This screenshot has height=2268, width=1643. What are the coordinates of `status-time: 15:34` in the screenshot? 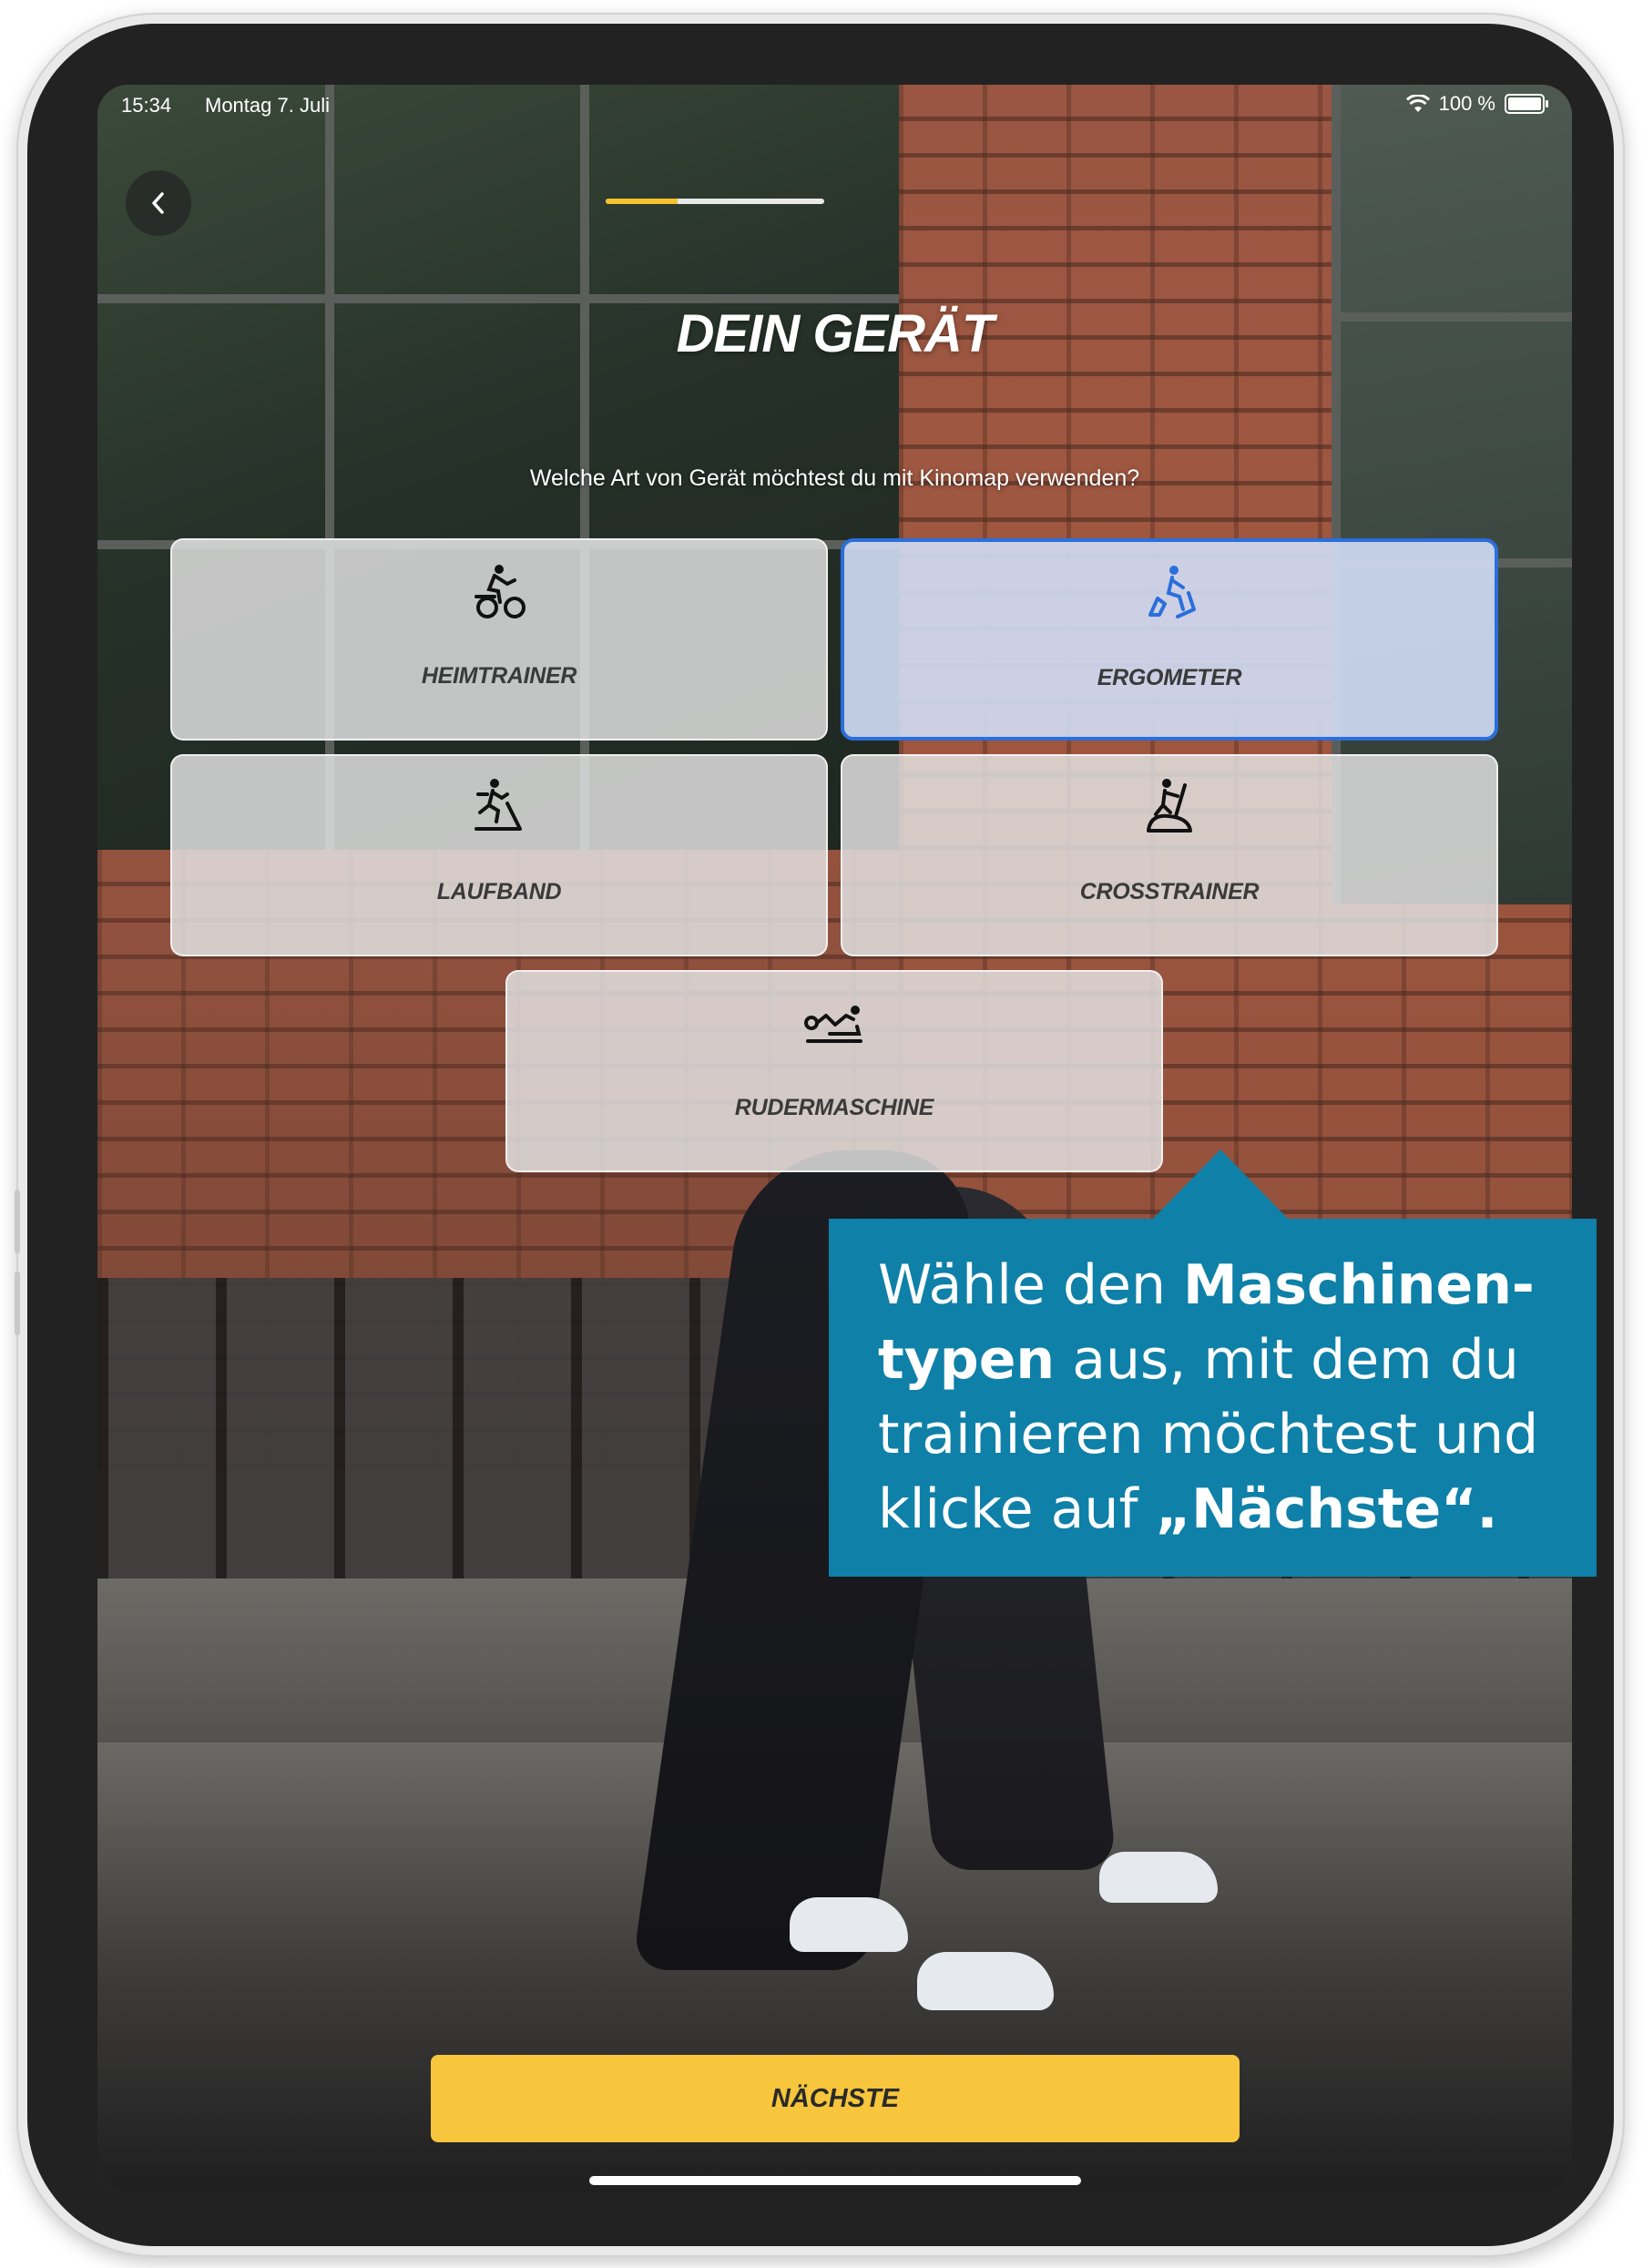 It's located at (146, 106).